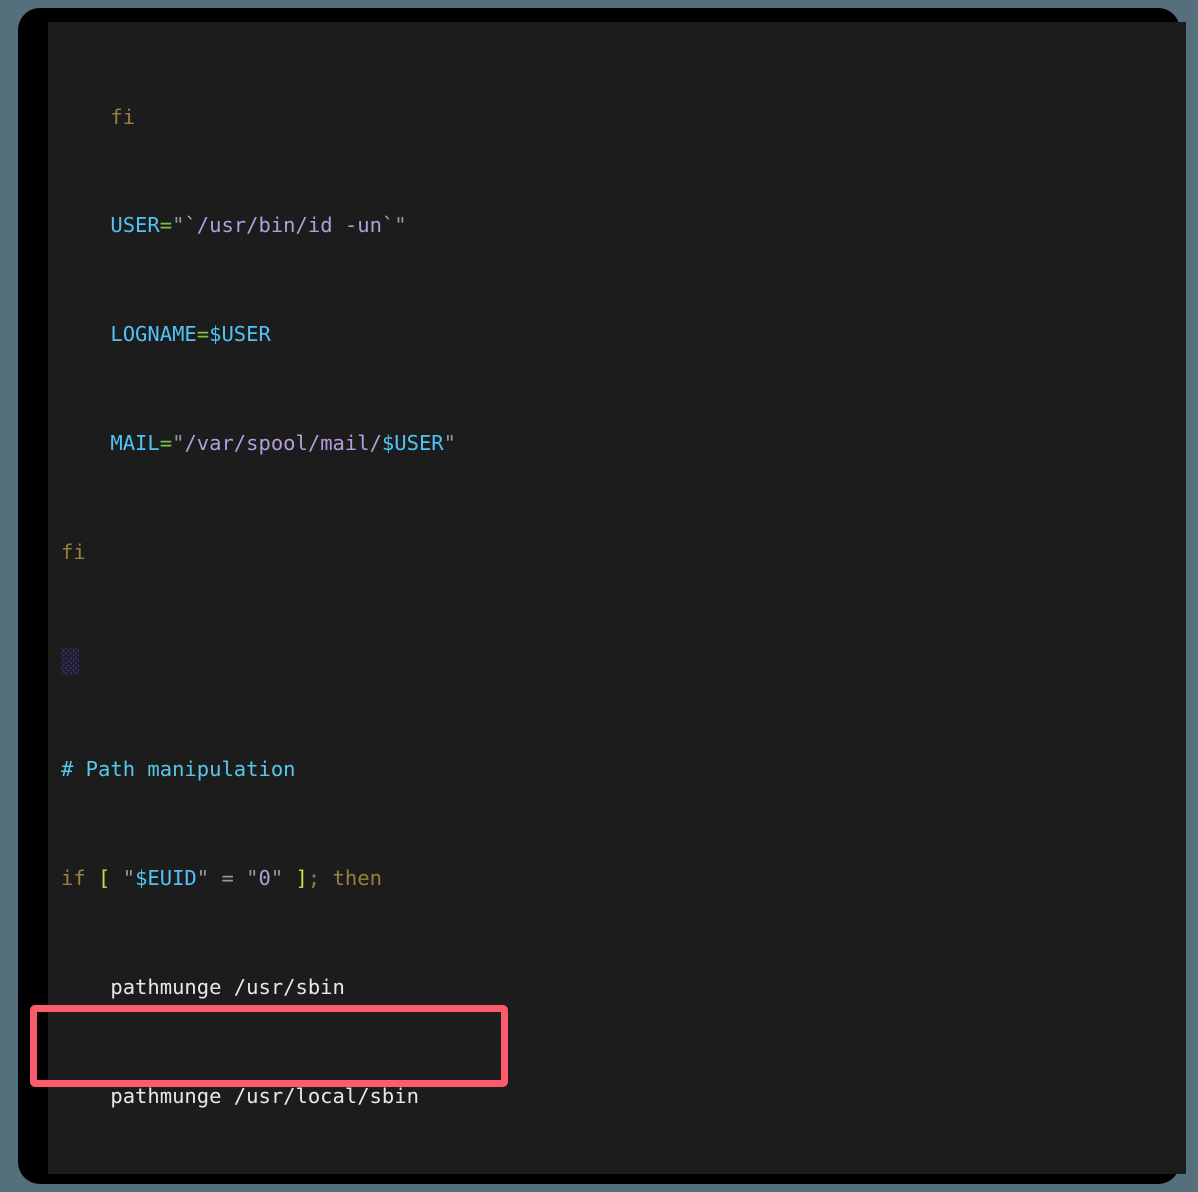 The height and width of the screenshot is (1192, 1198). What do you see at coordinates (166, 334) in the screenshot?
I see `code-line: LOGNAME=$USER` at bounding box center [166, 334].